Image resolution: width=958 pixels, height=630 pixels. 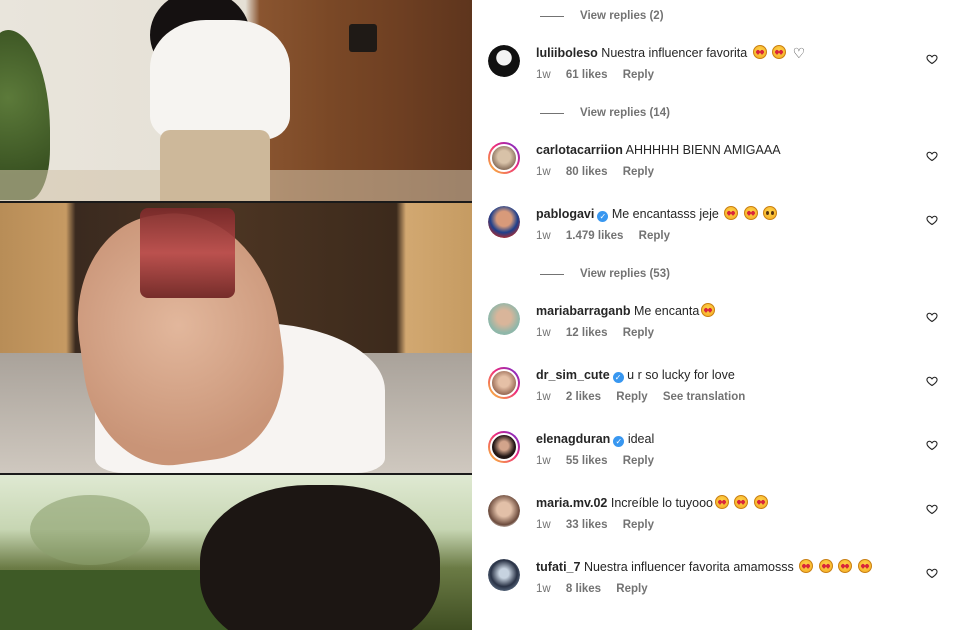 I want to click on blouse-shape, so click(x=220, y=80).